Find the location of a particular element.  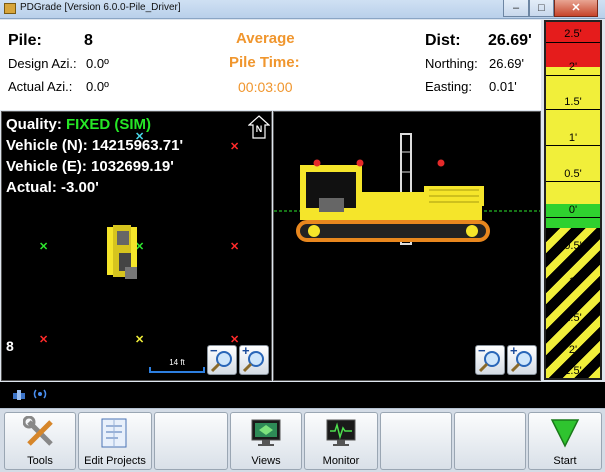

monitor-label: Monitor is located at coordinates (341, 461).